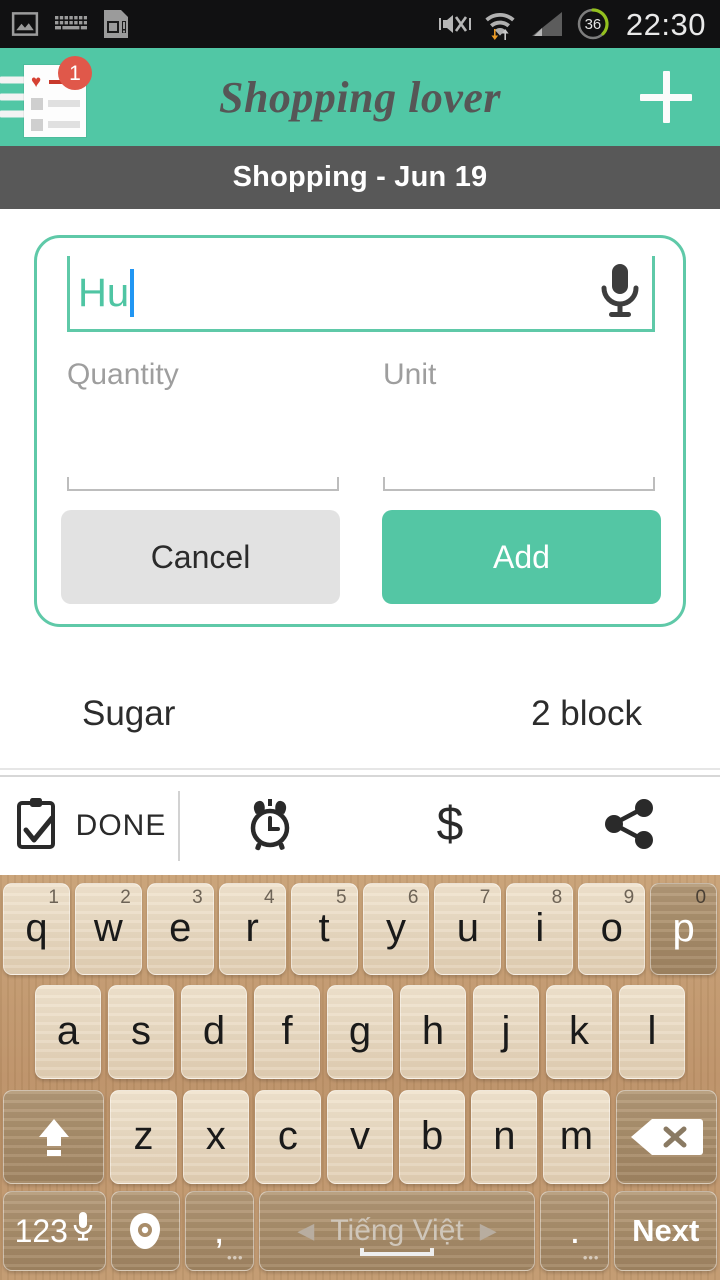 The width and height of the screenshot is (720, 1280). I want to click on space-bar-glyph, so click(397, 1252).